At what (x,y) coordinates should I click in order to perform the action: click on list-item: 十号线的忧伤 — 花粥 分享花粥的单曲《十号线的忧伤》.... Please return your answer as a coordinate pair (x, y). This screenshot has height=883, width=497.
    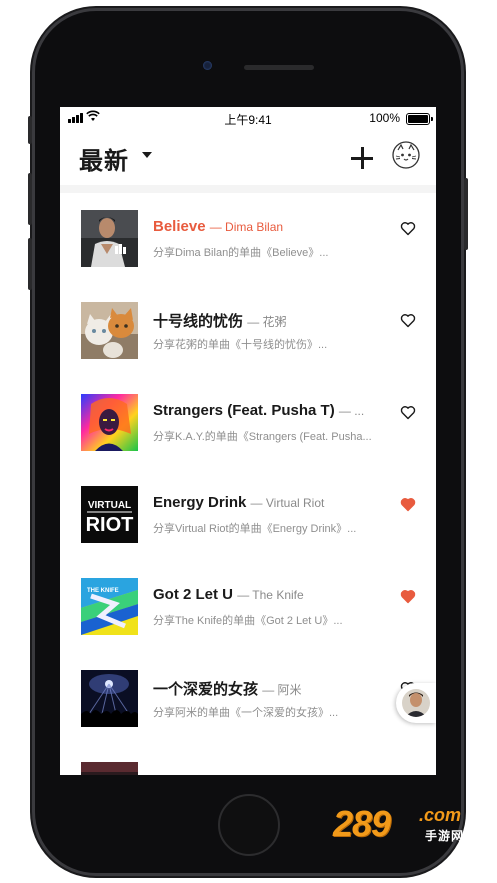
    Looking at the image, I should click on (248, 331).